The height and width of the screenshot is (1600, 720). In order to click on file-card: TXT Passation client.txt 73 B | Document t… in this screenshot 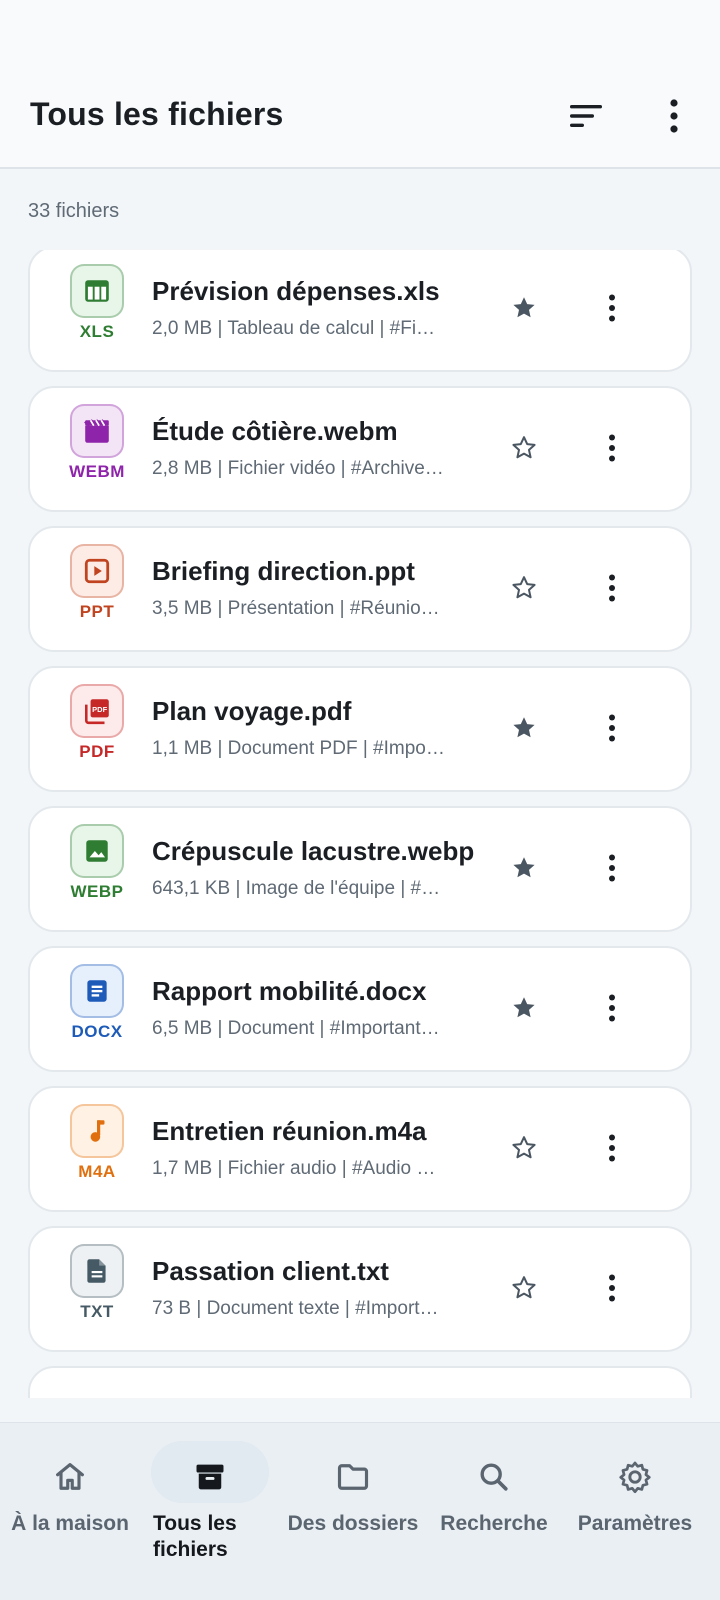, I will do `click(360, 1289)`.